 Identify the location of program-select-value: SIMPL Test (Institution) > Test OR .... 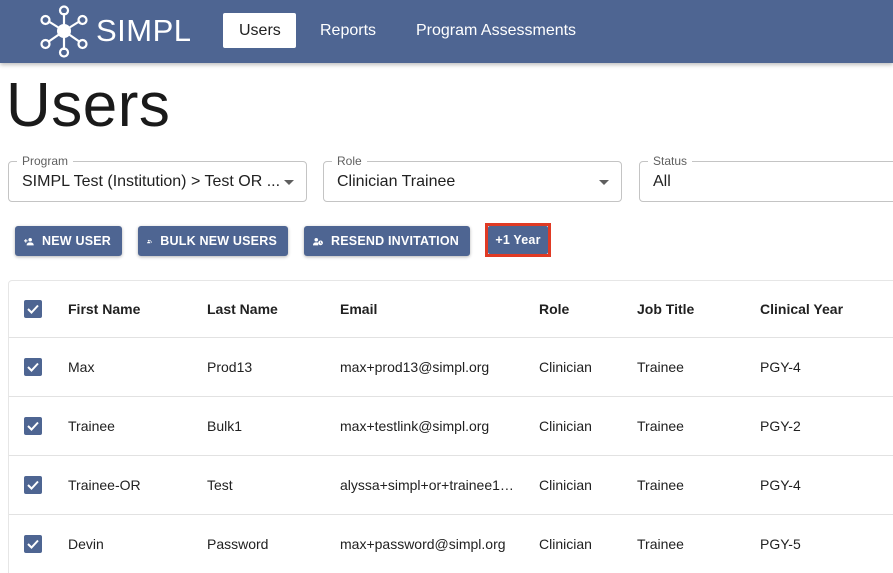
(151, 181).